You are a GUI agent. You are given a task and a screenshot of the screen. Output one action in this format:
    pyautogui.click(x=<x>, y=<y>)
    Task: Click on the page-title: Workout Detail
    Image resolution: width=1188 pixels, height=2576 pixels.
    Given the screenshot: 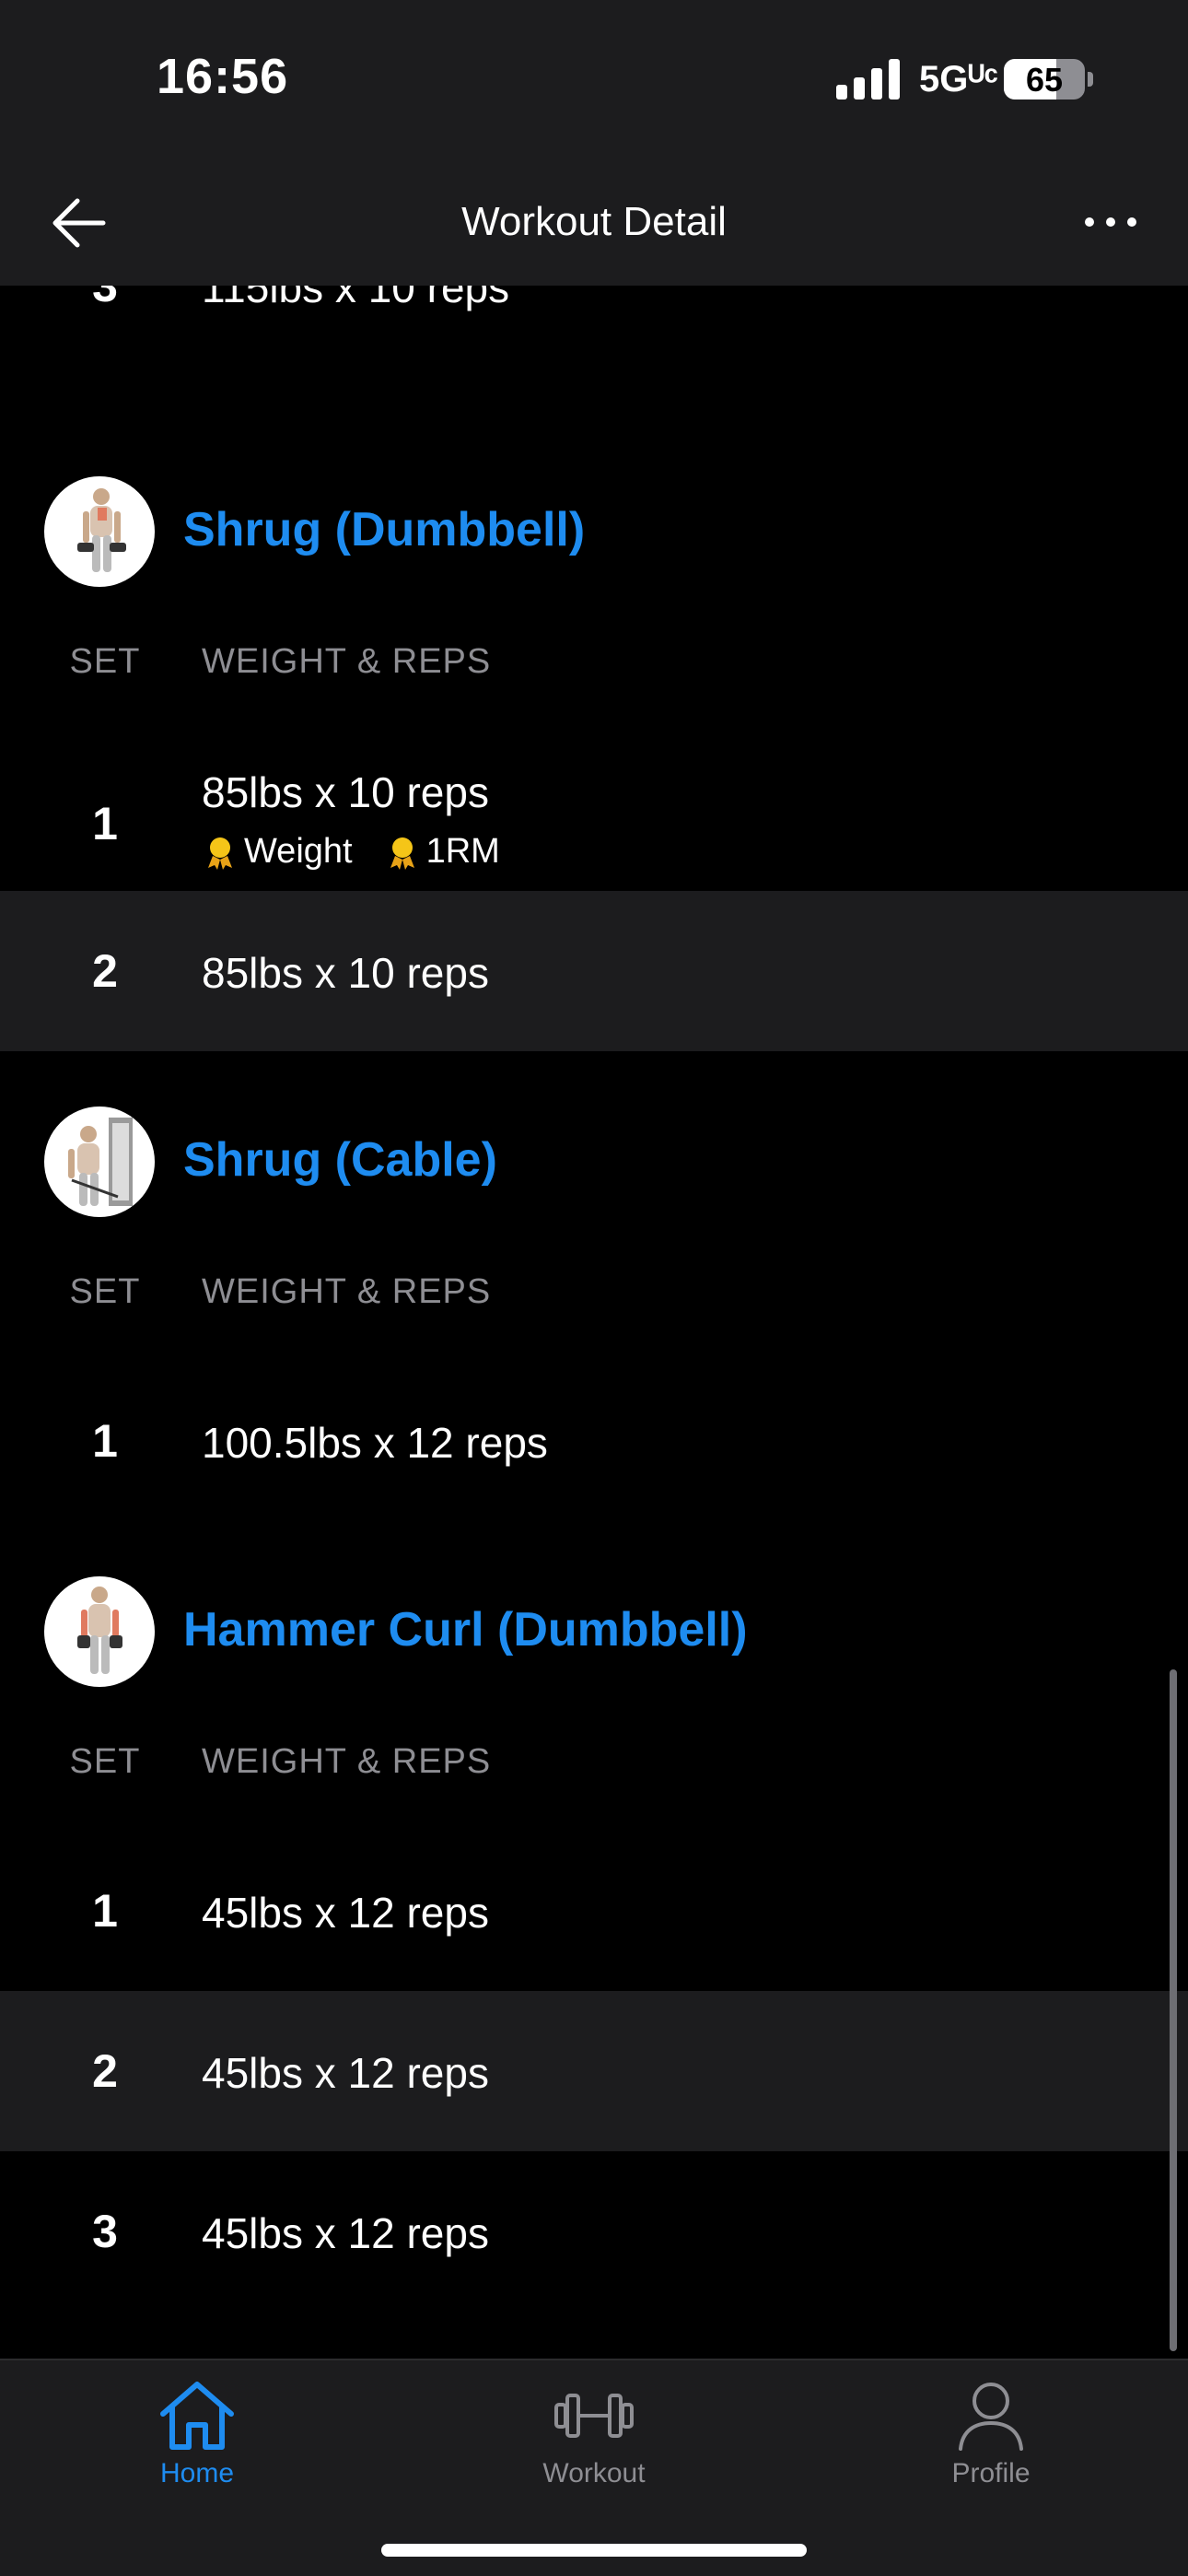 What is the action you would take?
    pyautogui.click(x=594, y=221)
    